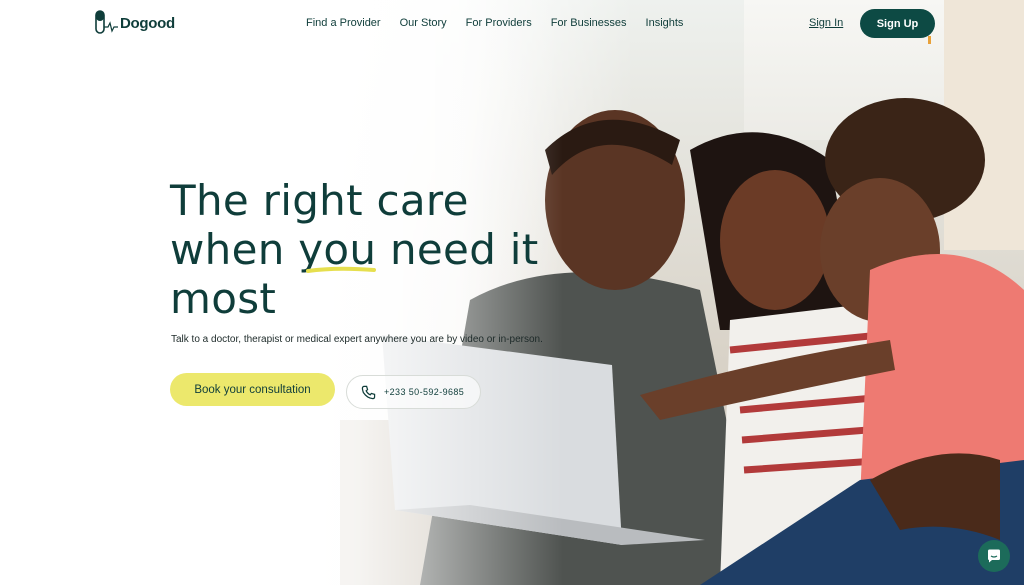 This screenshot has height=585, width=1024. I want to click on sign-in-link: Sign In, so click(826, 23).